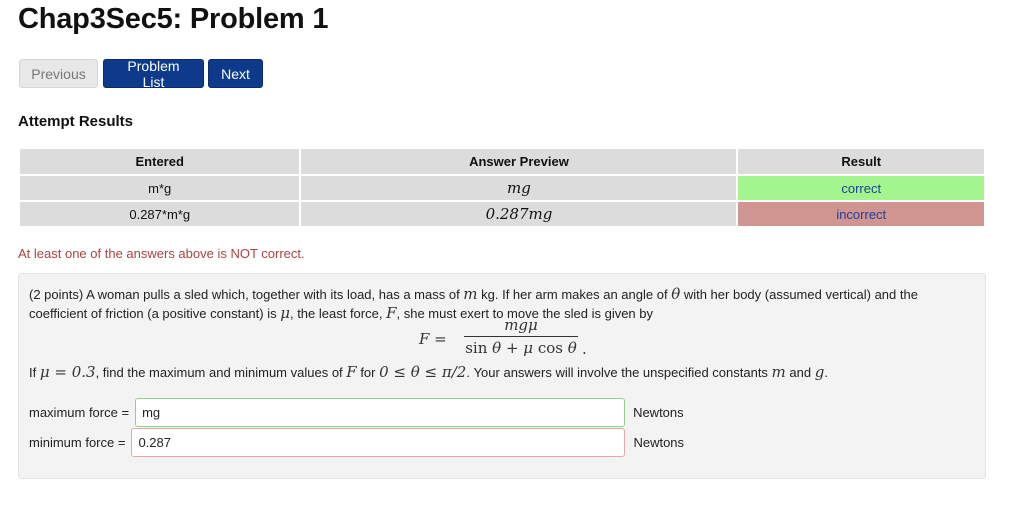  What do you see at coordinates (76, 121) in the screenshot?
I see `attempt-results-heading: Attempt Results` at bounding box center [76, 121].